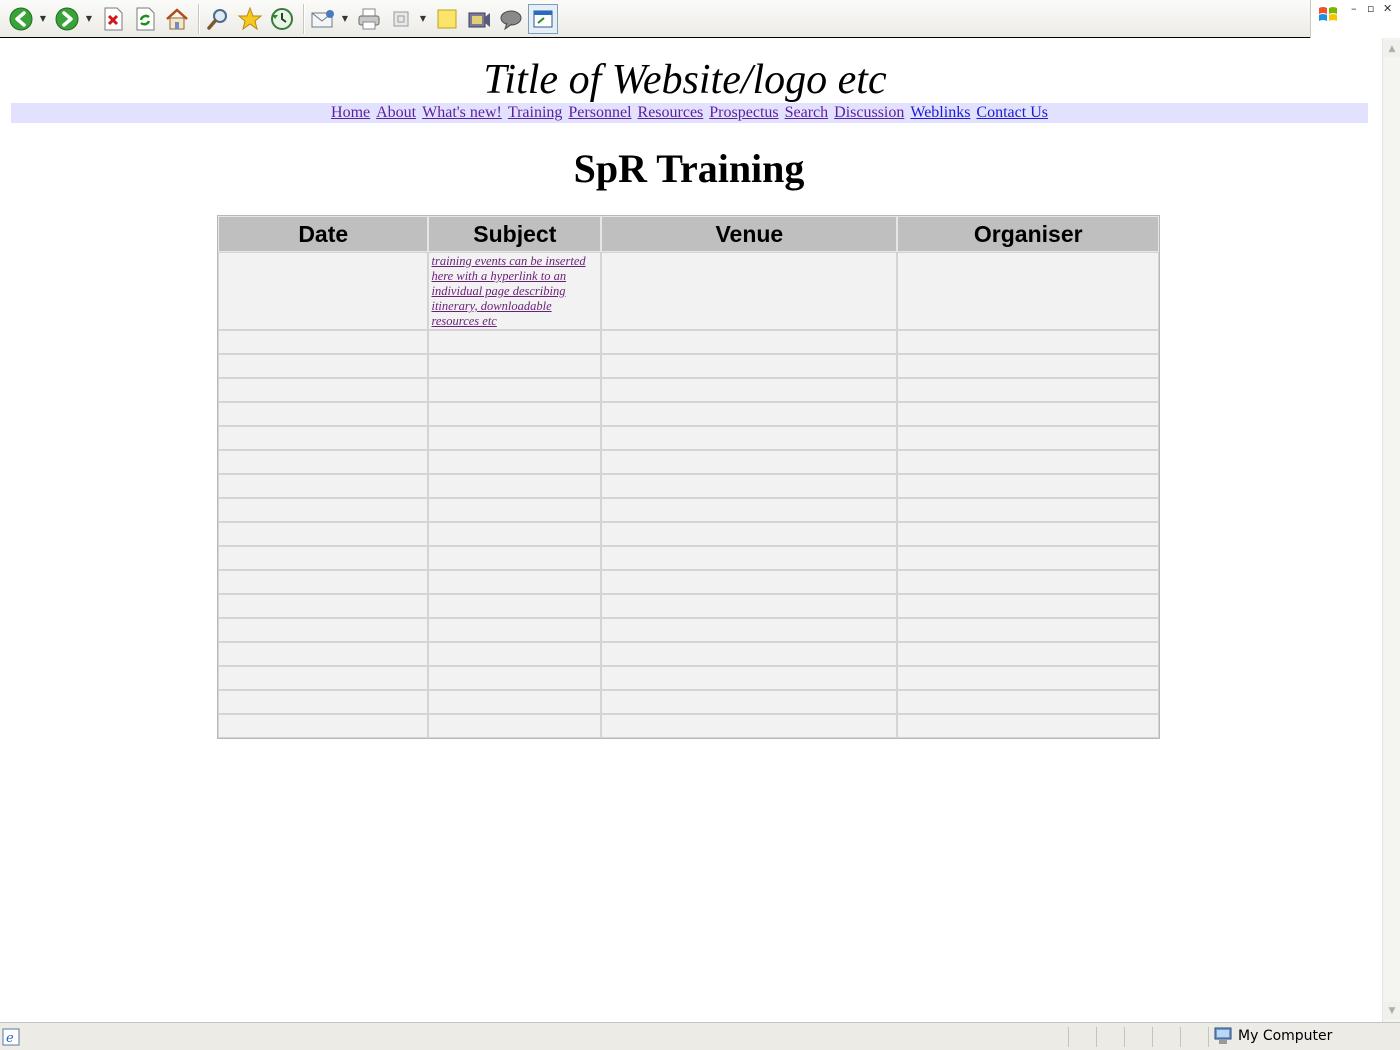 The image size is (1400, 1050). I want to click on nav-link-contact-us: Contact Us, so click(1012, 112).